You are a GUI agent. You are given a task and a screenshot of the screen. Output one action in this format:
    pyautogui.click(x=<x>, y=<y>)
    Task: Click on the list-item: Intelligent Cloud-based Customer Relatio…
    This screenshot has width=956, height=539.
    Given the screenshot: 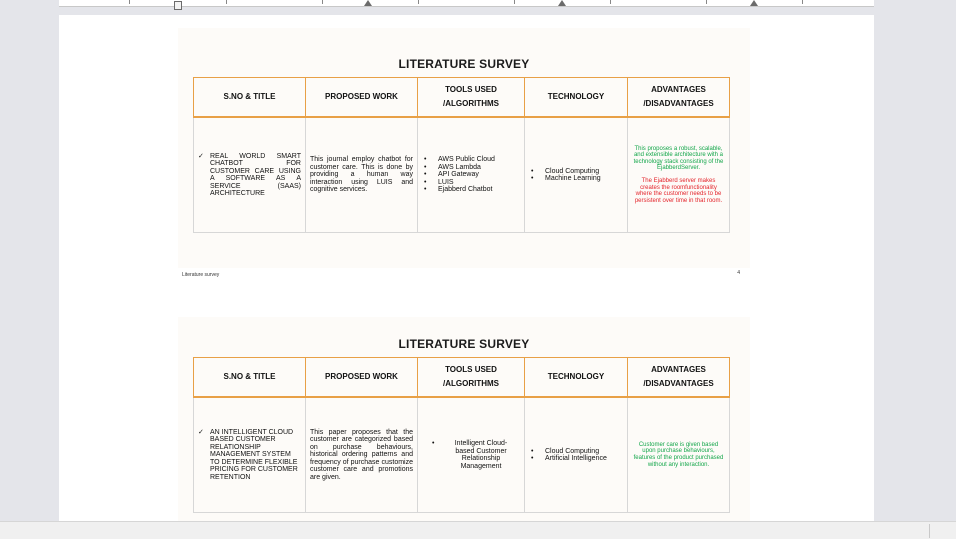 What is the action you would take?
    pyautogui.click(x=474, y=455)
    